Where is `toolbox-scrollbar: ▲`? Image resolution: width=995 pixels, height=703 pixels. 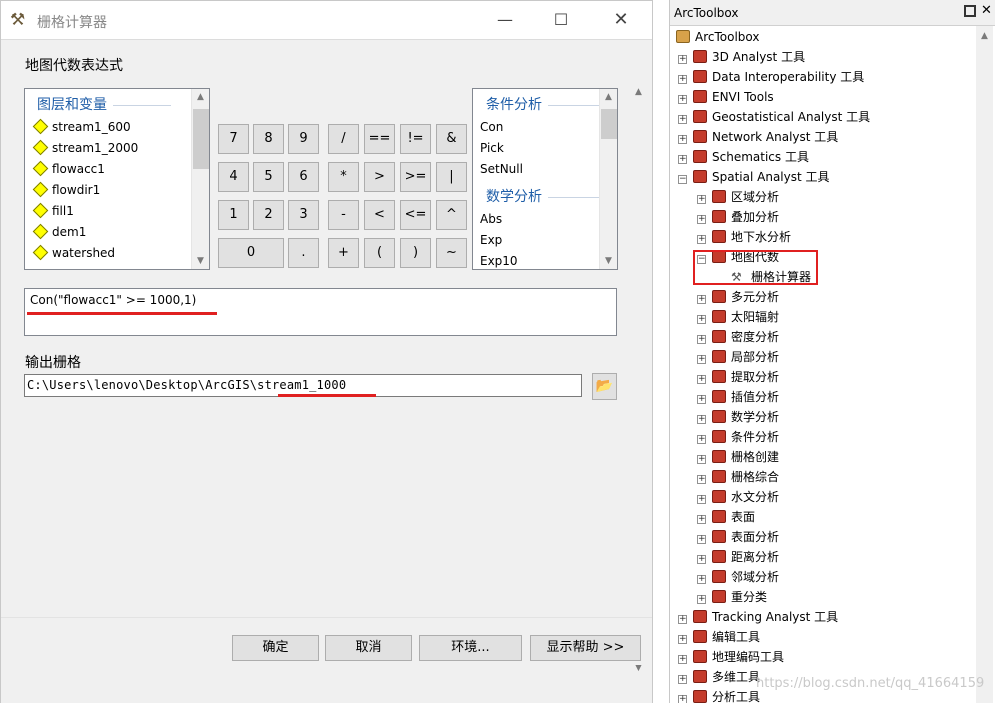
toolbox-scrollbar: ▲ is located at coordinates (984, 364).